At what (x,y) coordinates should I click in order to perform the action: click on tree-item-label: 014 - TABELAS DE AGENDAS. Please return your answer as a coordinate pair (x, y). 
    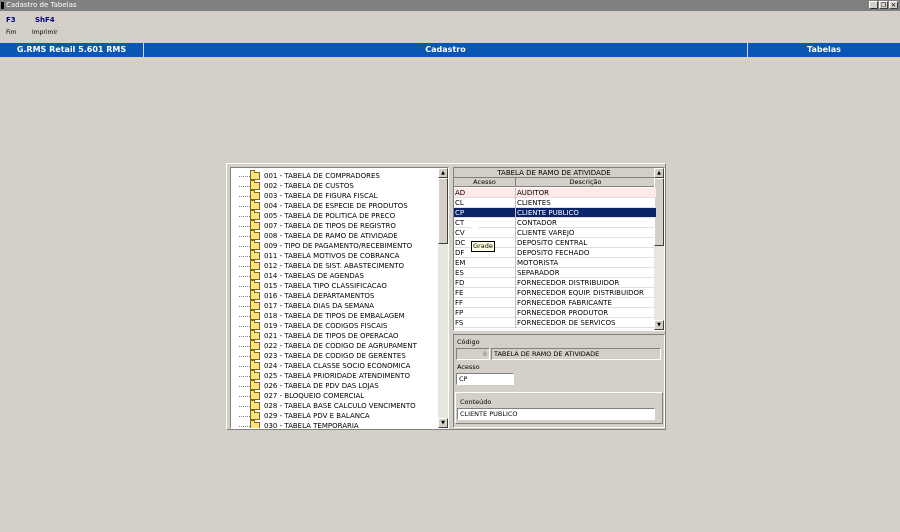
    Looking at the image, I should click on (314, 276).